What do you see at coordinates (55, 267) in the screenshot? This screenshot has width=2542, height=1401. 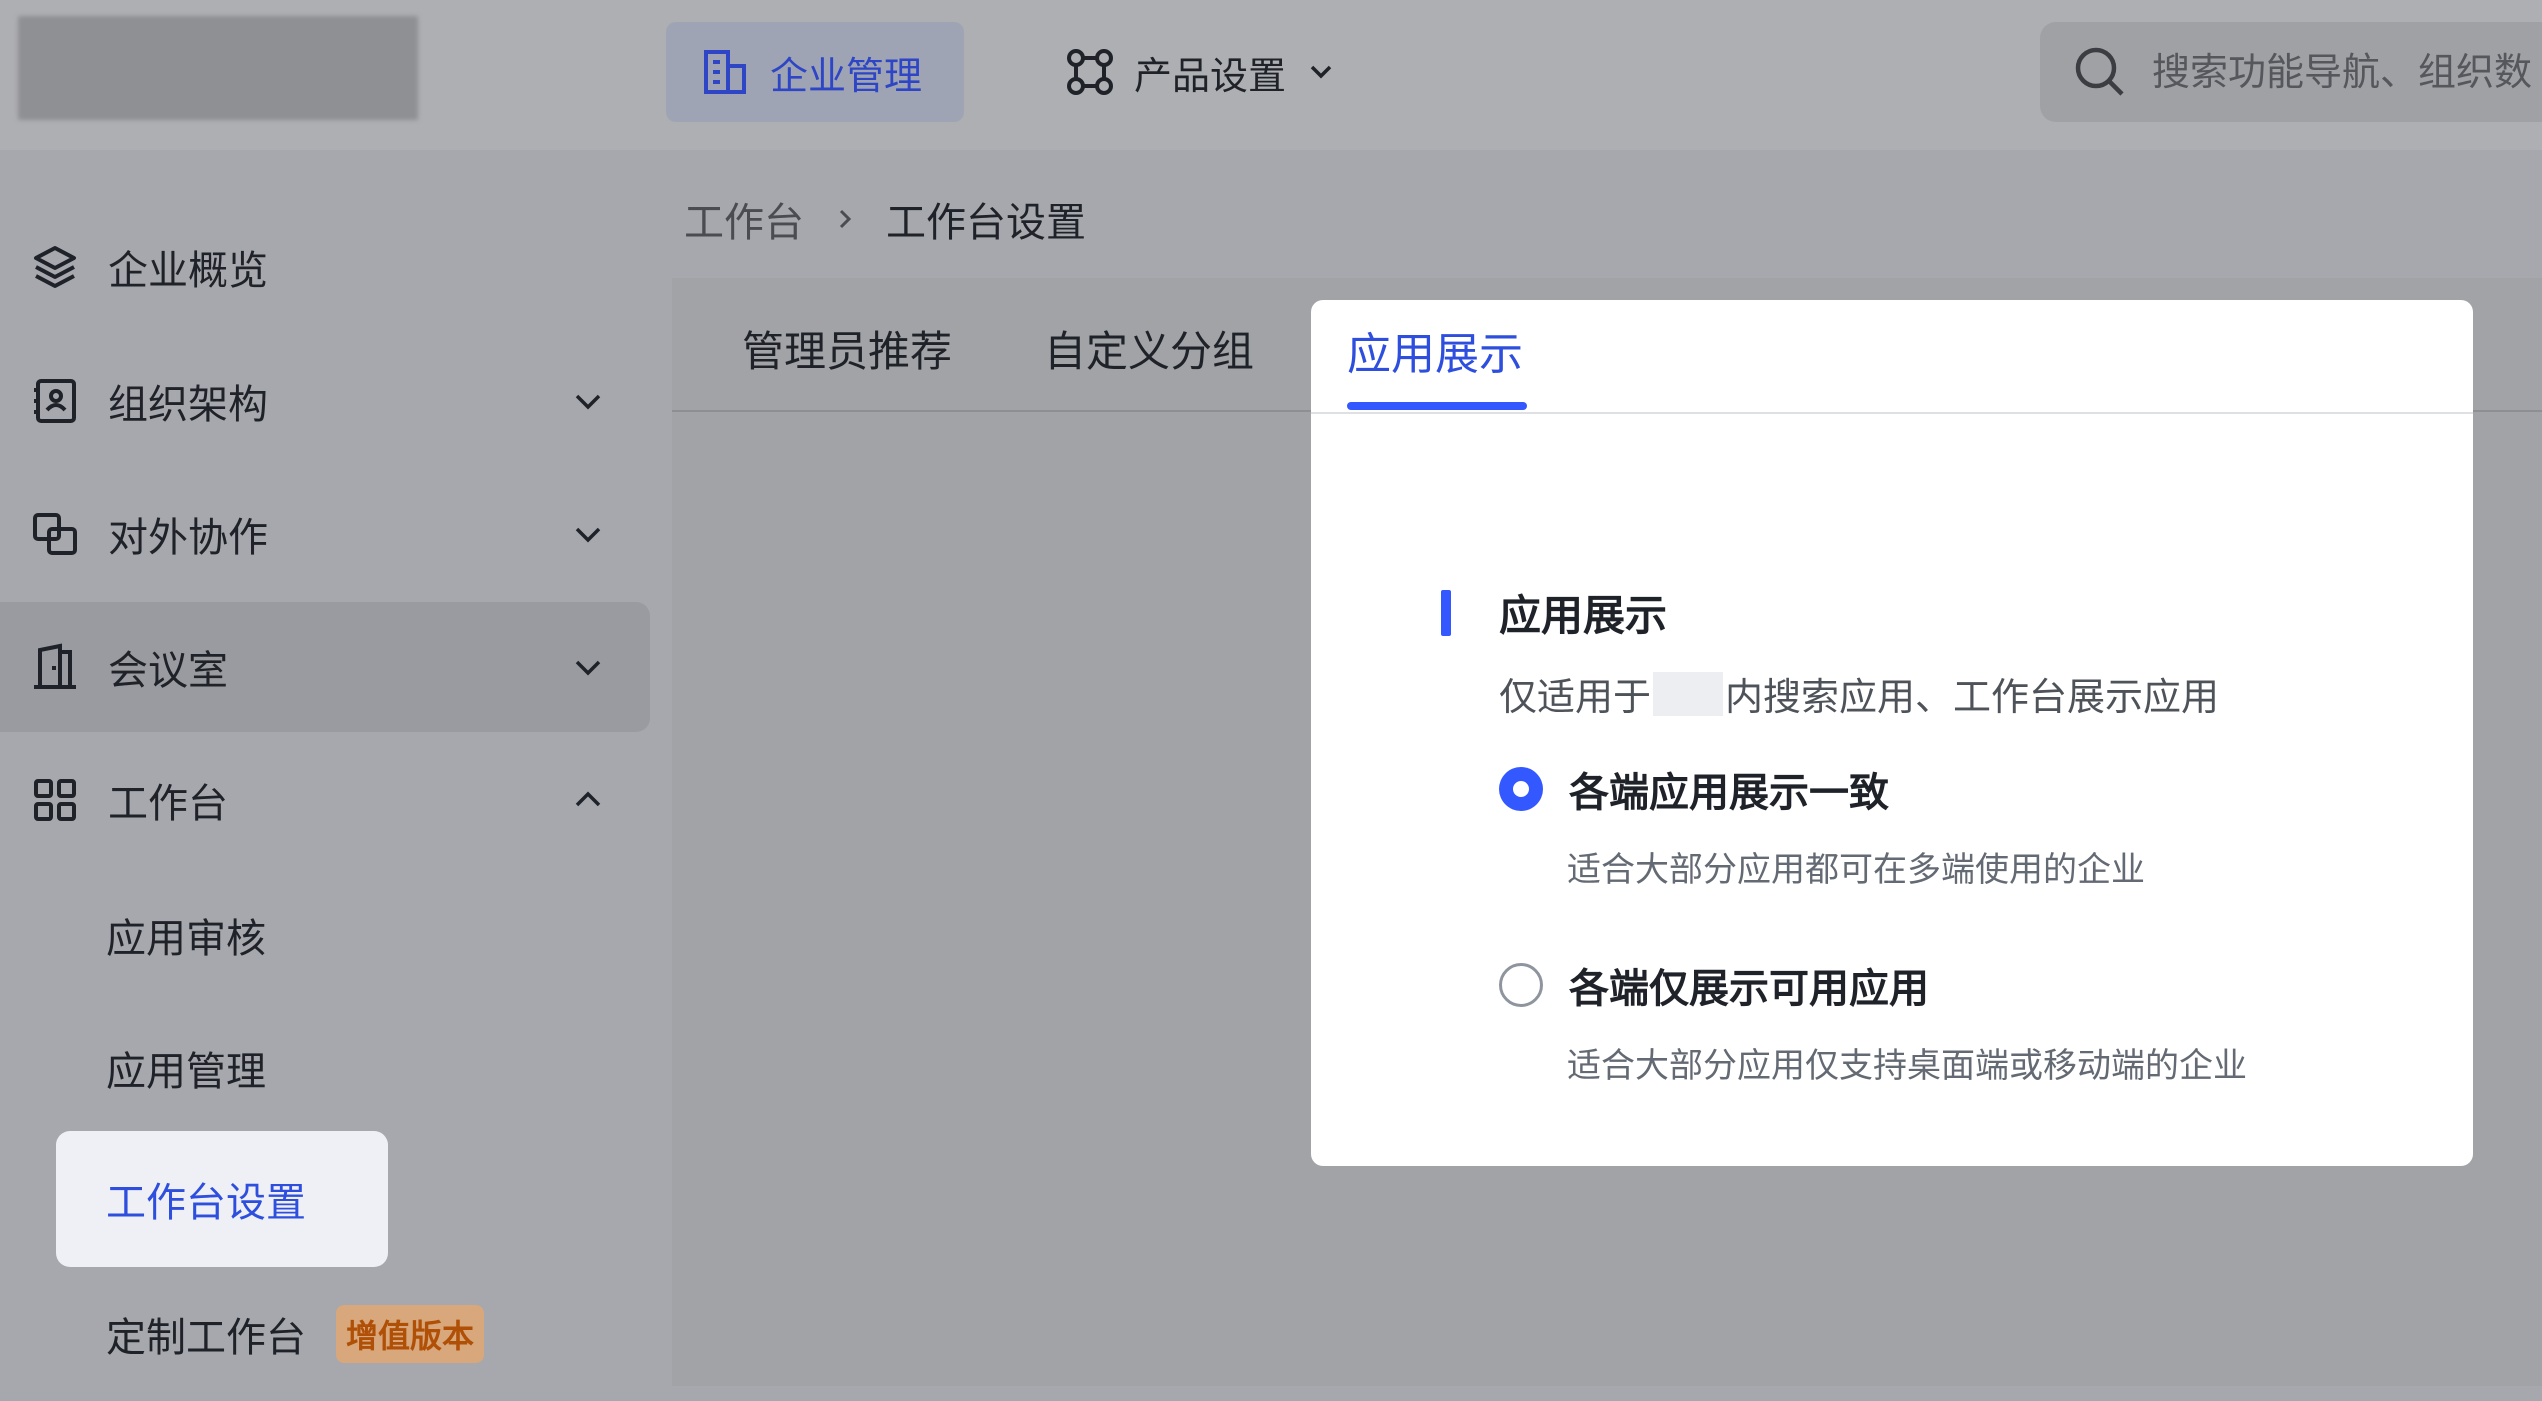 I see `layers-icon` at bounding box center [55, 267].